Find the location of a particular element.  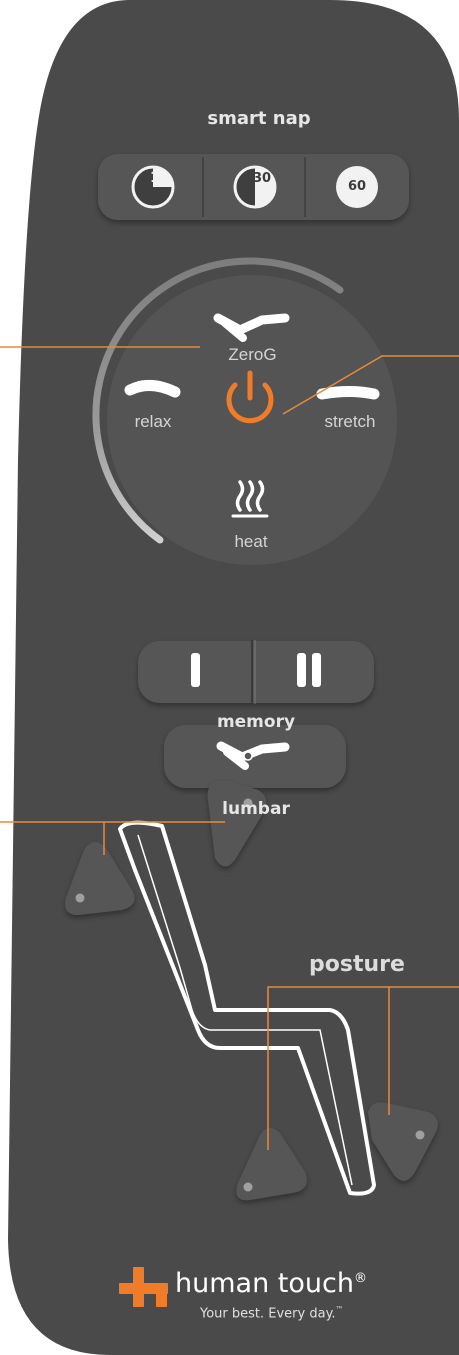

relax-label: relax is located at coordinates (153, 421).